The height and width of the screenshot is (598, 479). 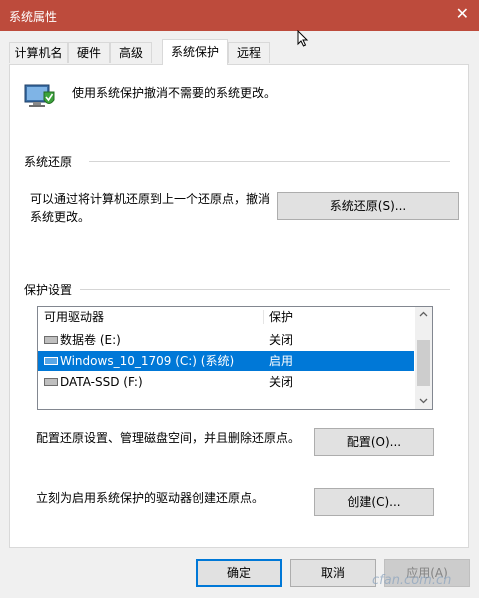 I want to click on protection-divider, so click(x=265, y=289).